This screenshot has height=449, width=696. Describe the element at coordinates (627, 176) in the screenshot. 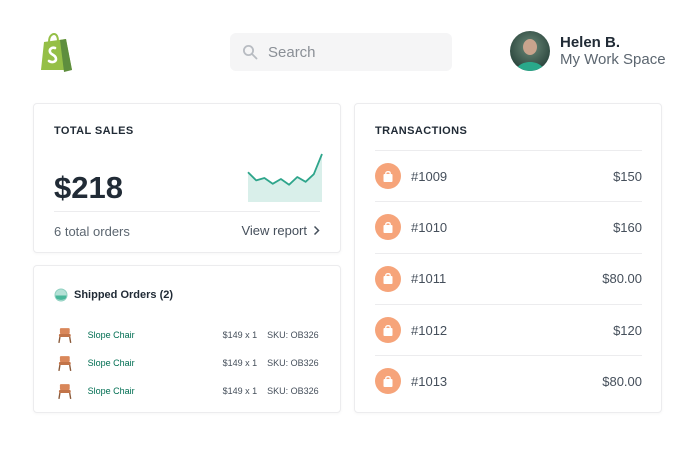

I see `transaction-amount: $150` at that location.